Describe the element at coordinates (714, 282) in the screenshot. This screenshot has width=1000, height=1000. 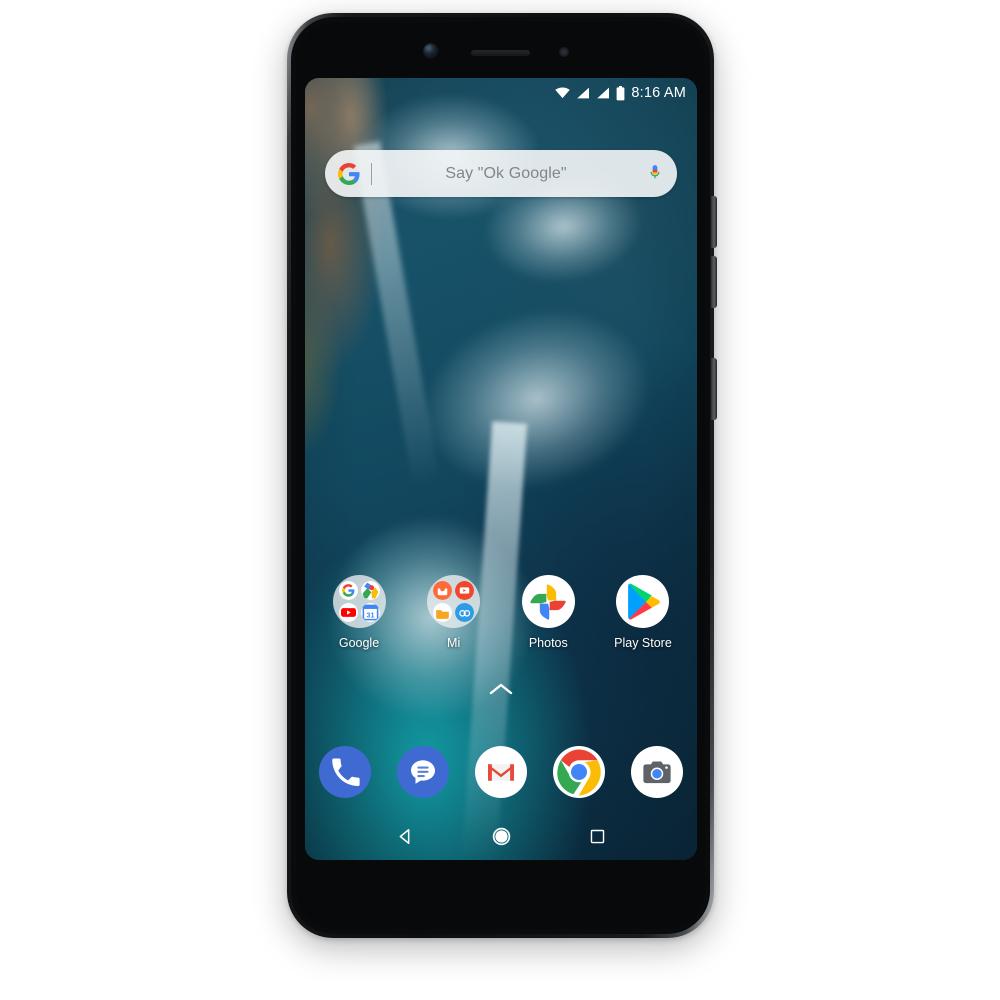
I see `volume-down-key` at that location.